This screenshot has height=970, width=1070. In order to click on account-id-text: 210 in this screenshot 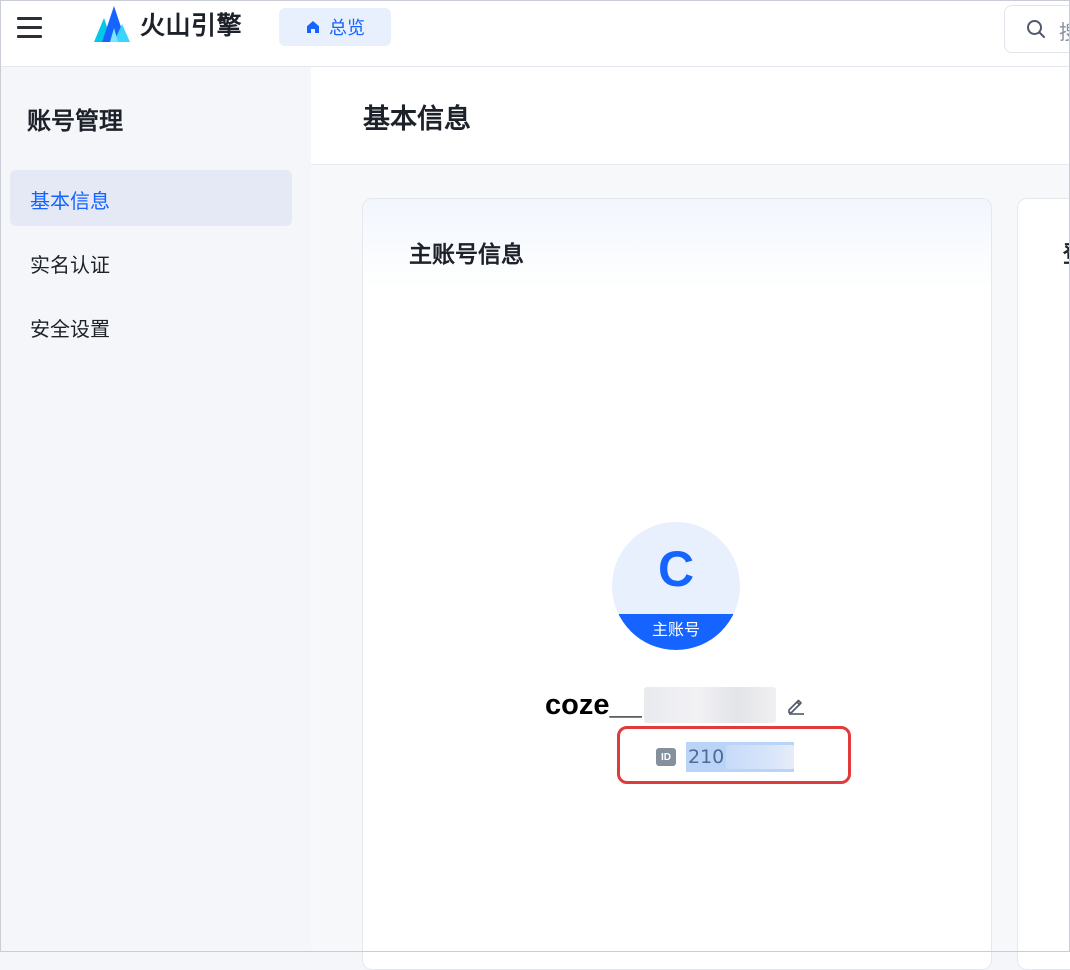, I will do `click(706, 757)`.